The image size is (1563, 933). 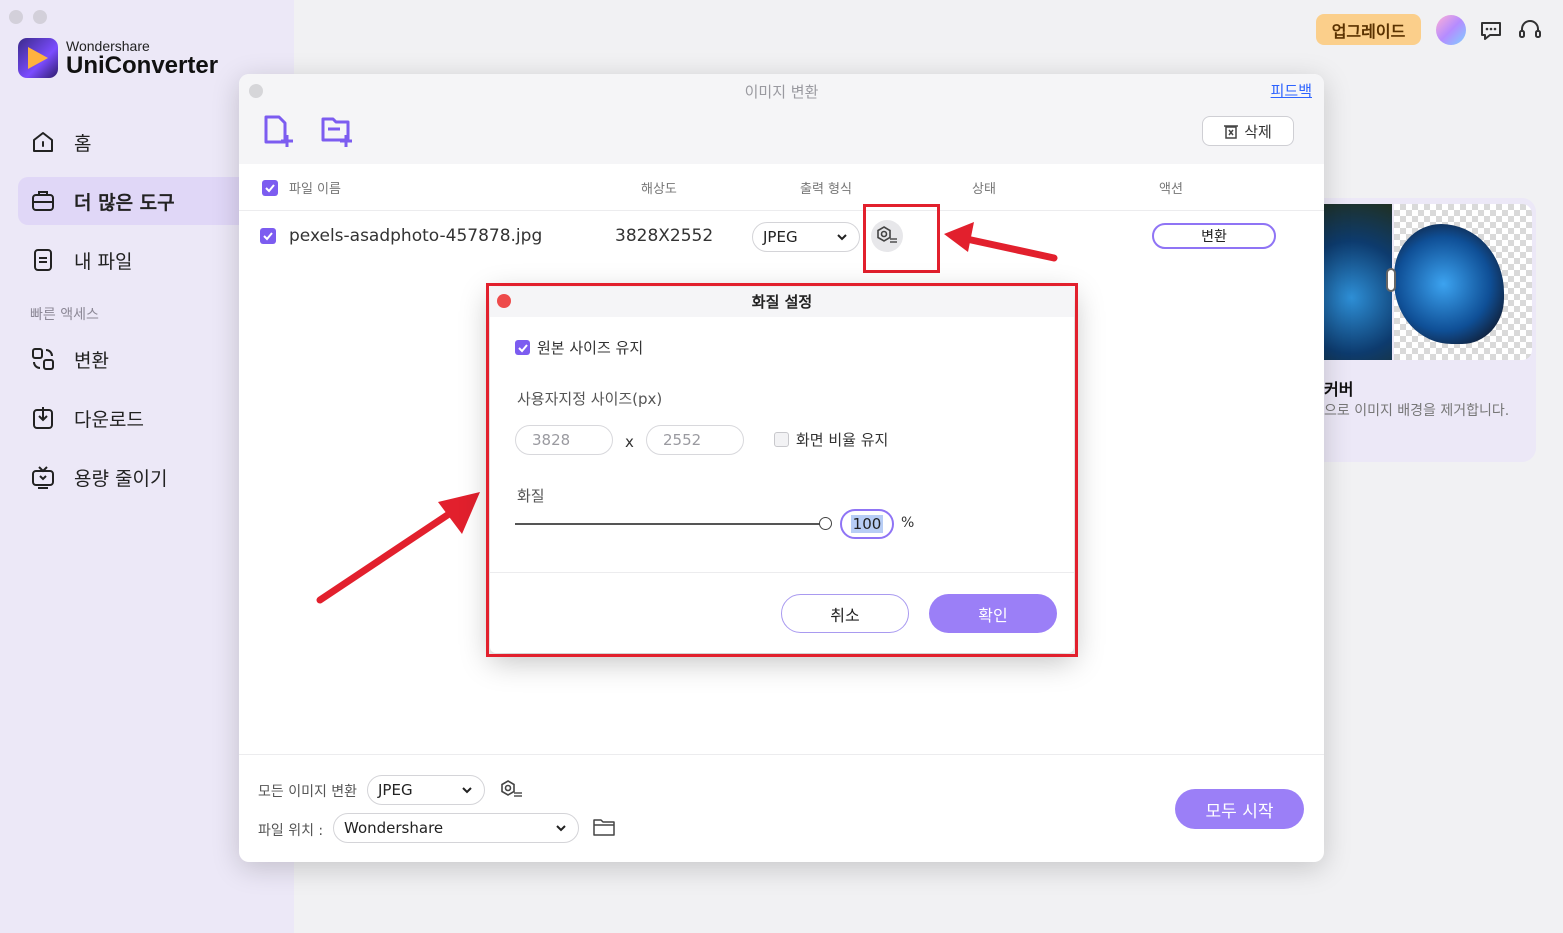 What do you see at coordinates (43, 418) in the screenshot?
I see `download-icon` at bounding box center [43, 418].